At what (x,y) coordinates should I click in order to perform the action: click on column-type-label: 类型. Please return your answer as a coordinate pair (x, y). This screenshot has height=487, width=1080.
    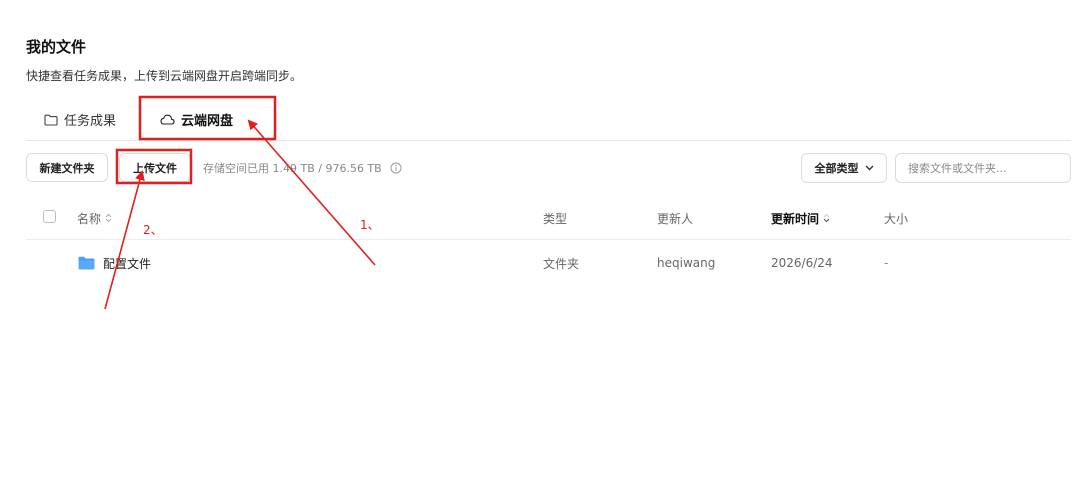
    Looking at the image, I should click on (555, 218).